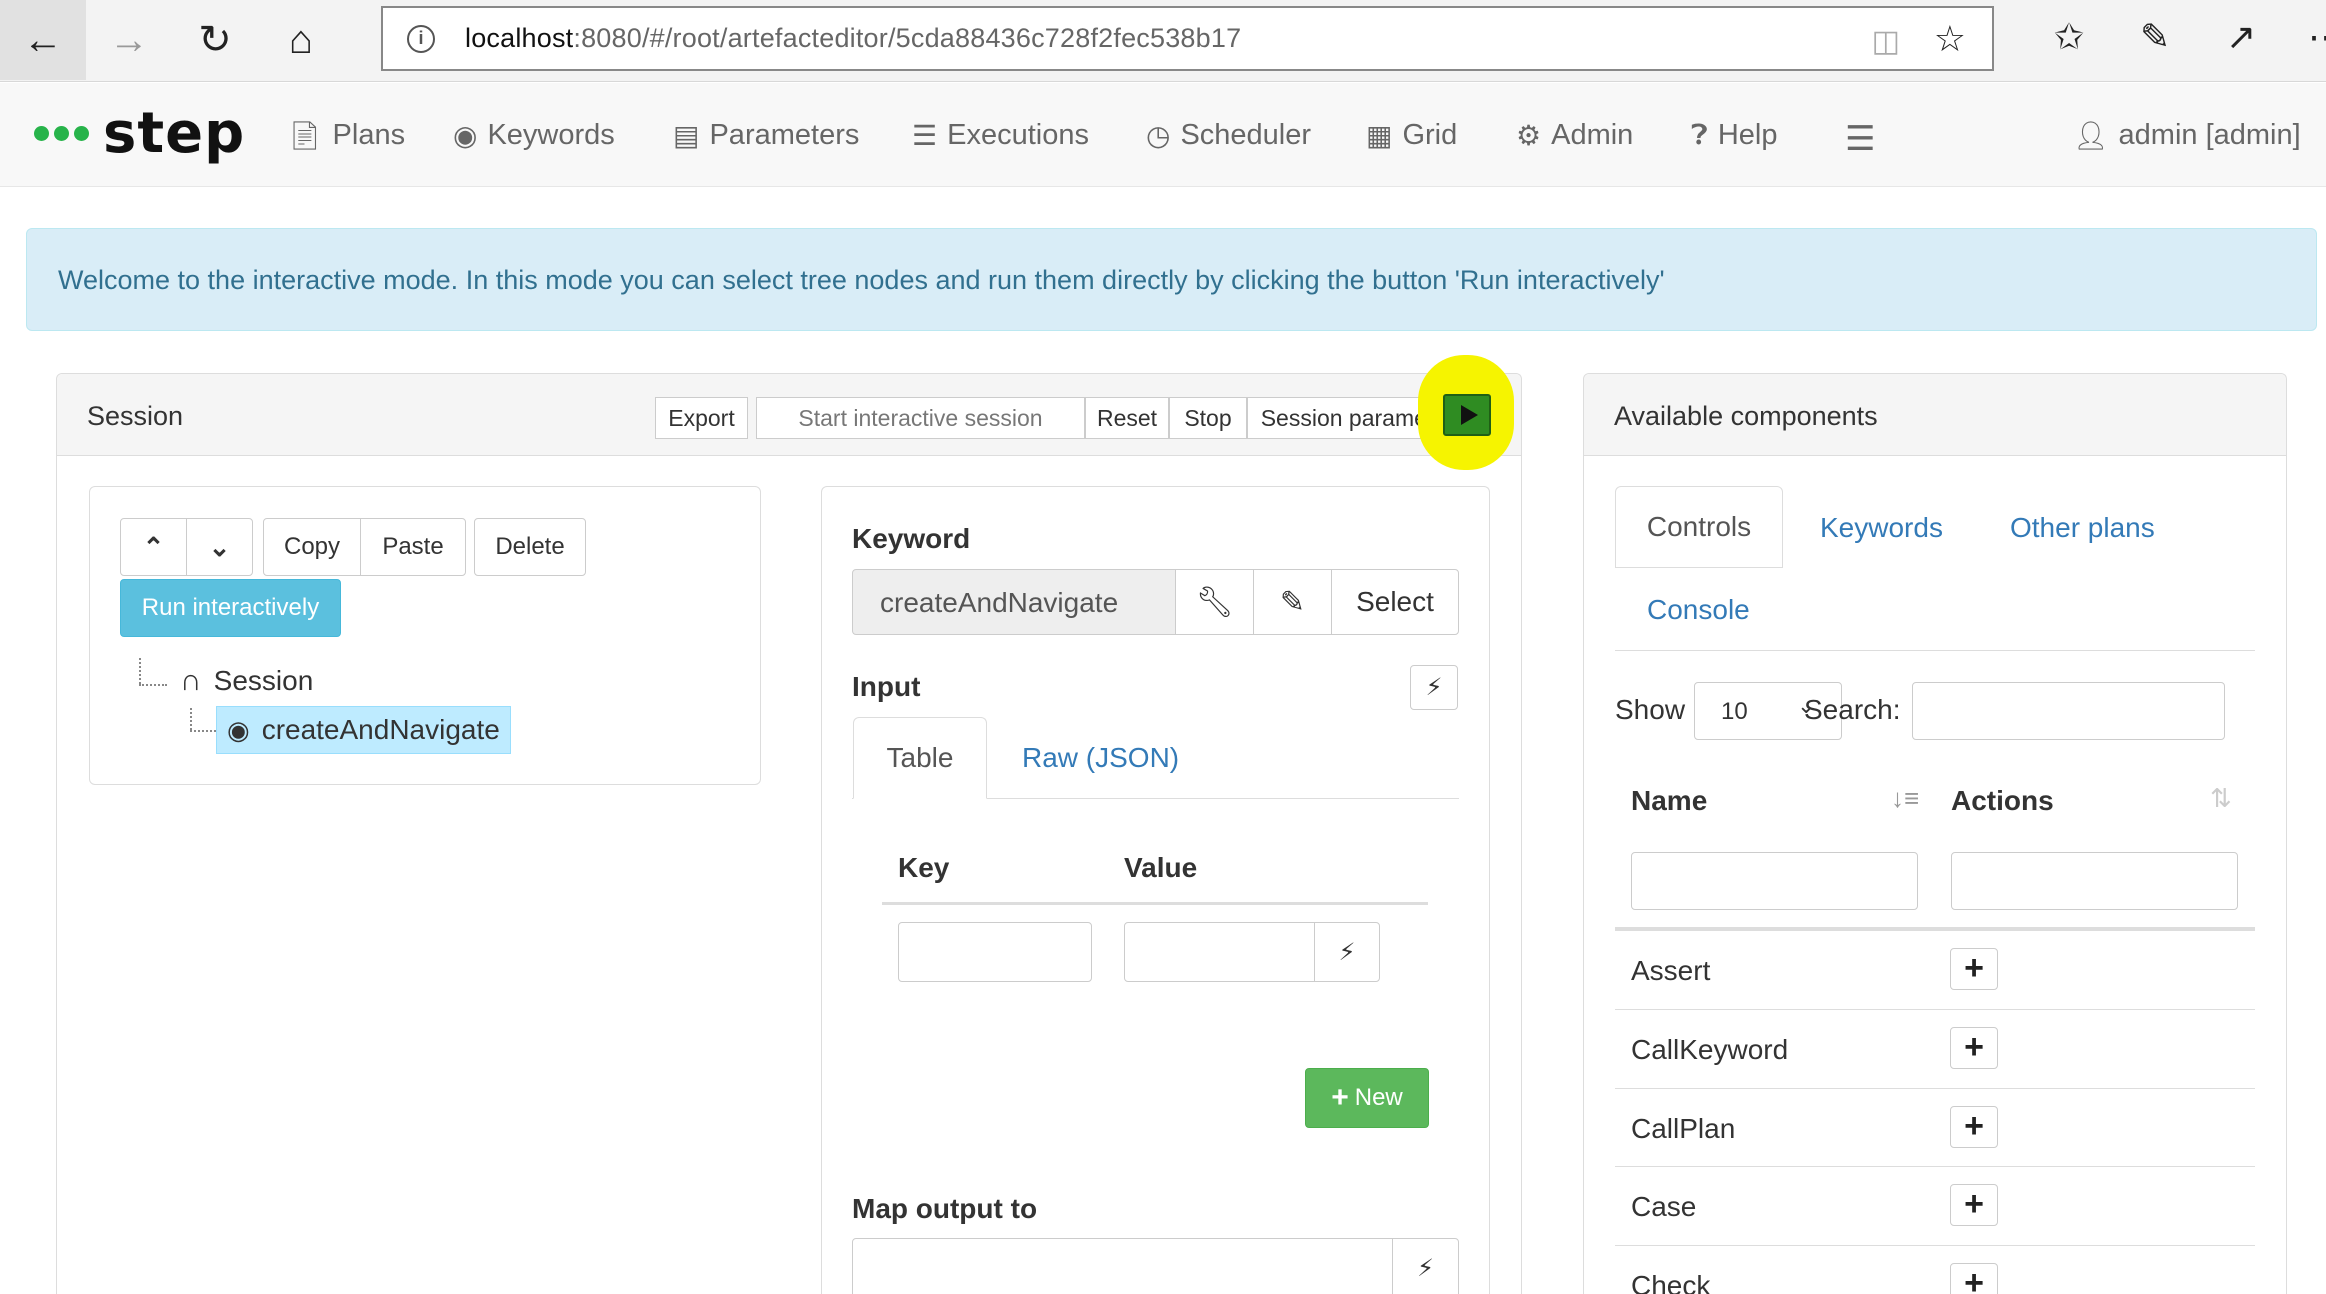  Describe the element at coordinates (2069, 37) in the screenshot. I see `favorites-list-icon: ✩` at that location.